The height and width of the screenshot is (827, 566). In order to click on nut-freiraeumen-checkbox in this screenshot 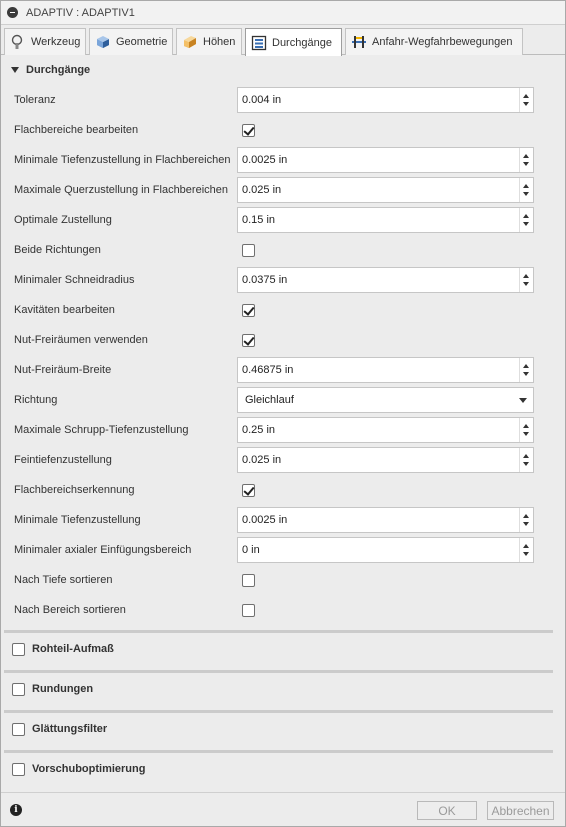, I will do `click(248, 340)`.